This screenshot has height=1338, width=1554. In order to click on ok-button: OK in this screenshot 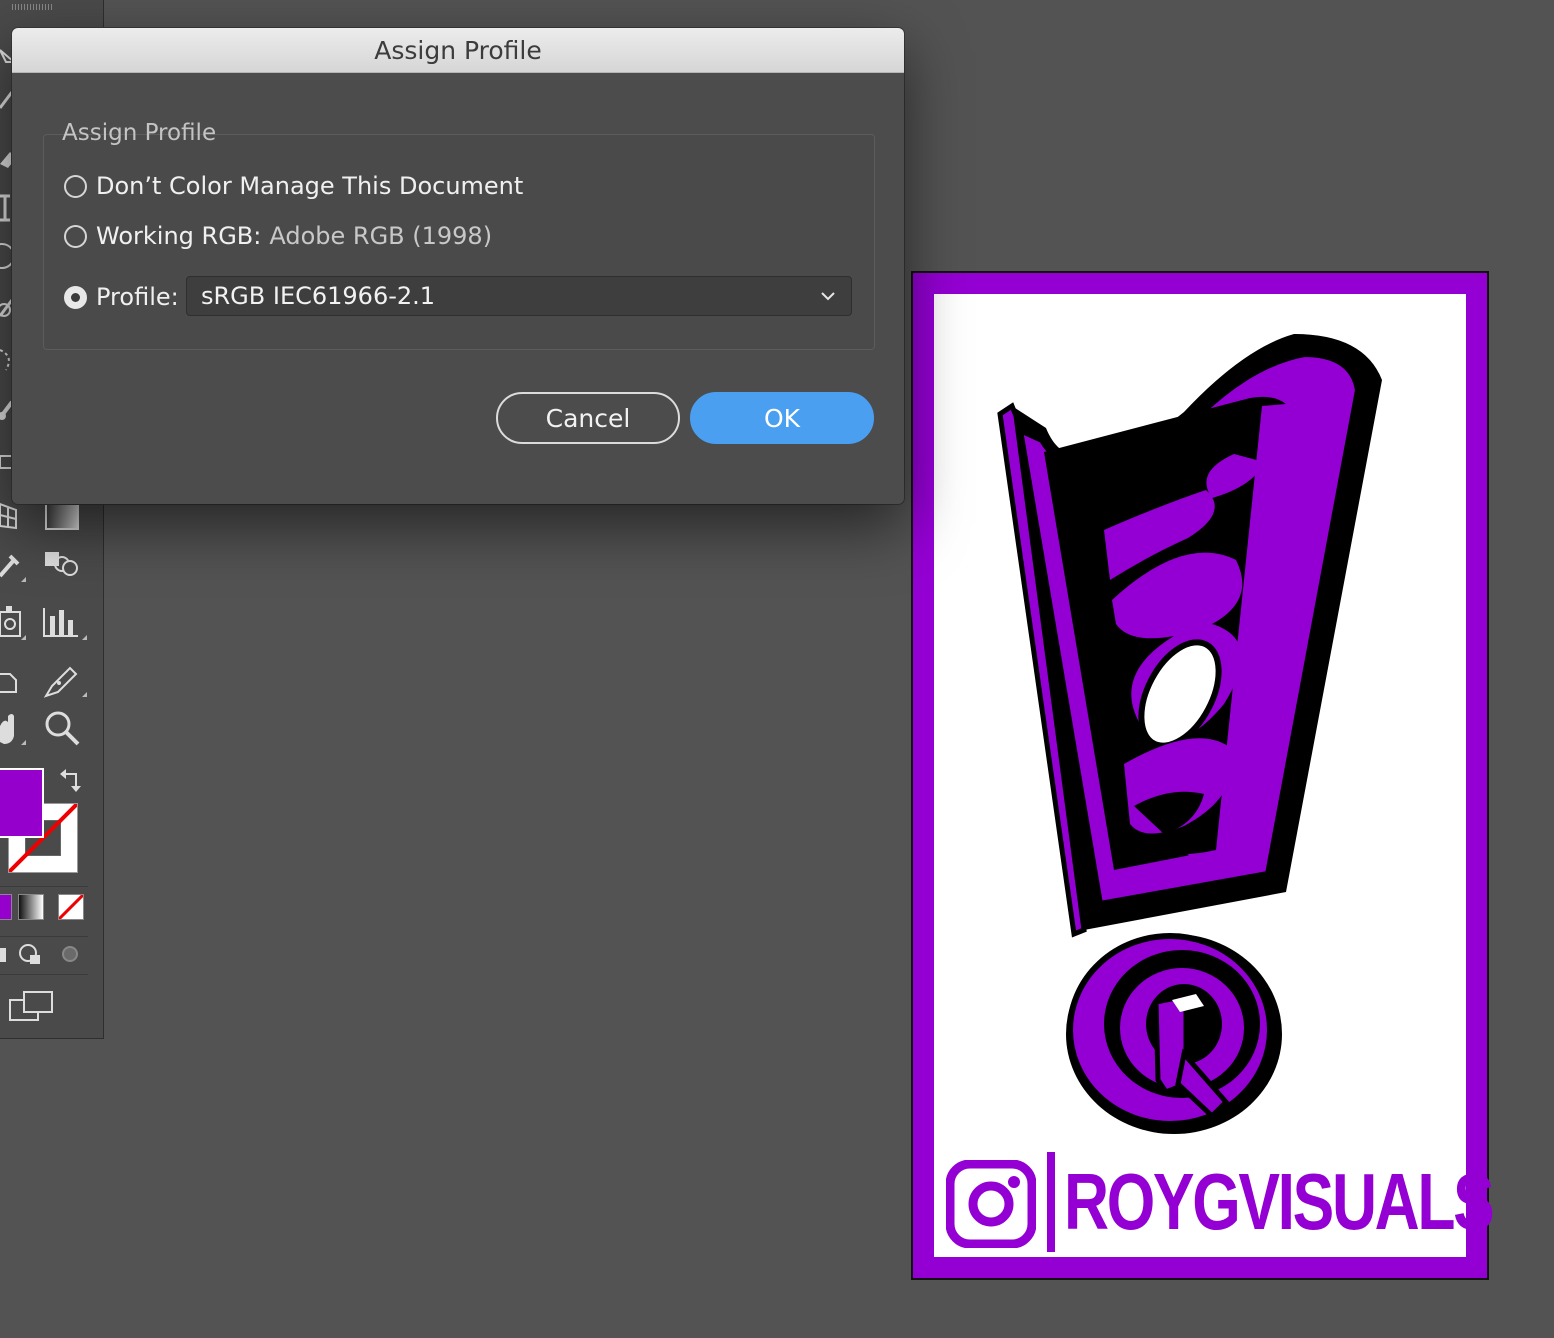, I will do `click(782, 418)`.